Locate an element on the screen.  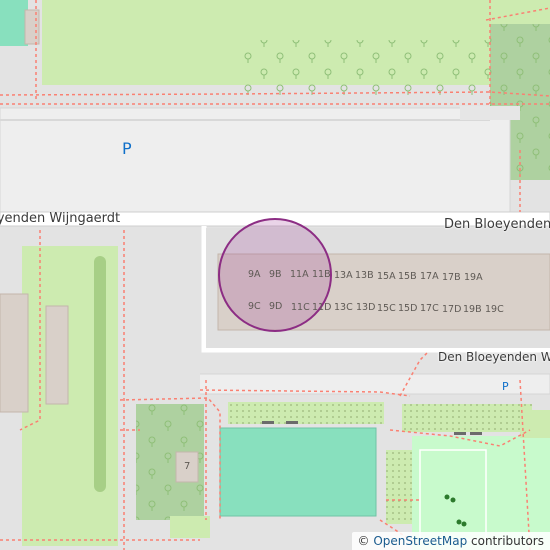
attribution-suffix: contributors is located at coordinates (507, 541).